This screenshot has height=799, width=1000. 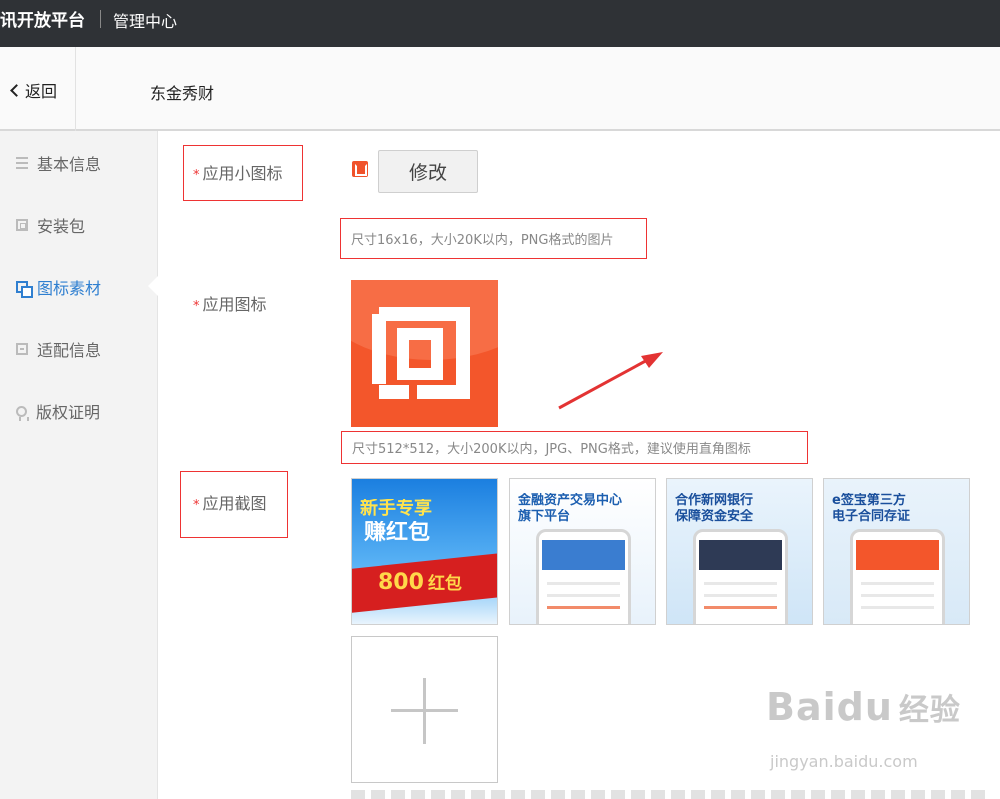 I want to click on active-indicator, so click(x=153, y=286).